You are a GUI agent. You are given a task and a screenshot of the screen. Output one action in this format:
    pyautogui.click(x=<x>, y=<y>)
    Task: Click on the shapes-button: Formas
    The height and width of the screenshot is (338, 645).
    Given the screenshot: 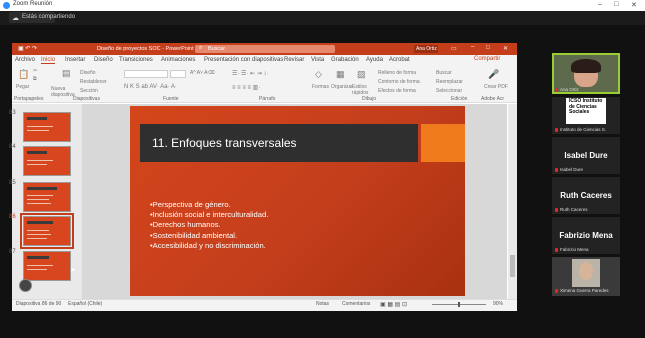 What is the action you would take?
    pyautogui.click(x=320, y=87)
    